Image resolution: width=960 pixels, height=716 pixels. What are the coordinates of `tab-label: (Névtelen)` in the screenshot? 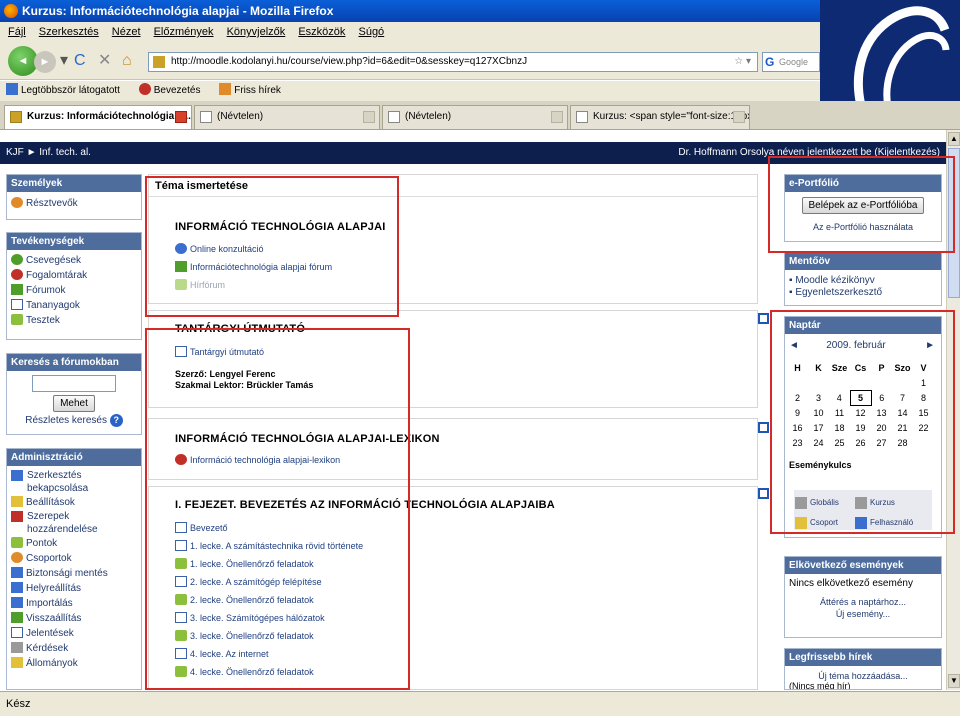 It's located at (240, 116).